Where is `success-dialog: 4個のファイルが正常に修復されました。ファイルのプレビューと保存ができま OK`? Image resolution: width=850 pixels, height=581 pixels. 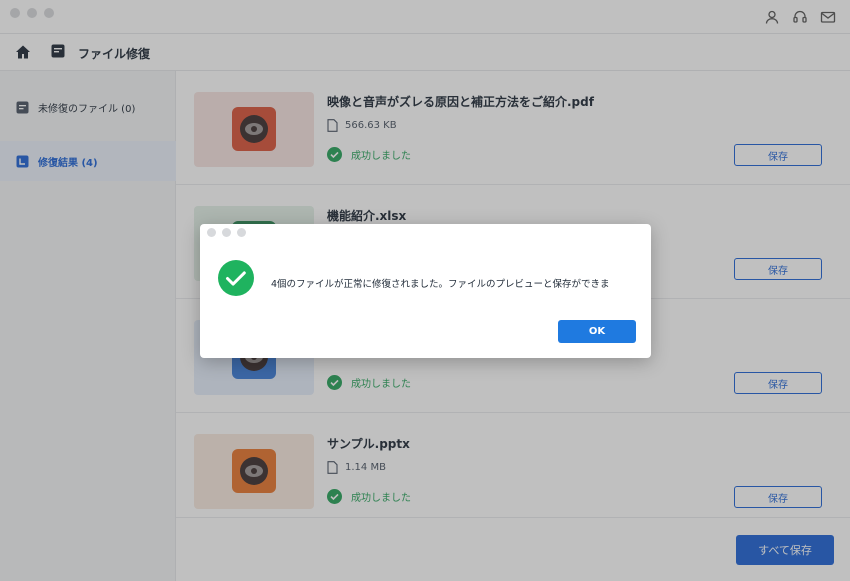 success-dialog: 4個のファイルが正常に修復されました。ファイルのプレビューと保存ができま OK is located at coordinates (425, 291).